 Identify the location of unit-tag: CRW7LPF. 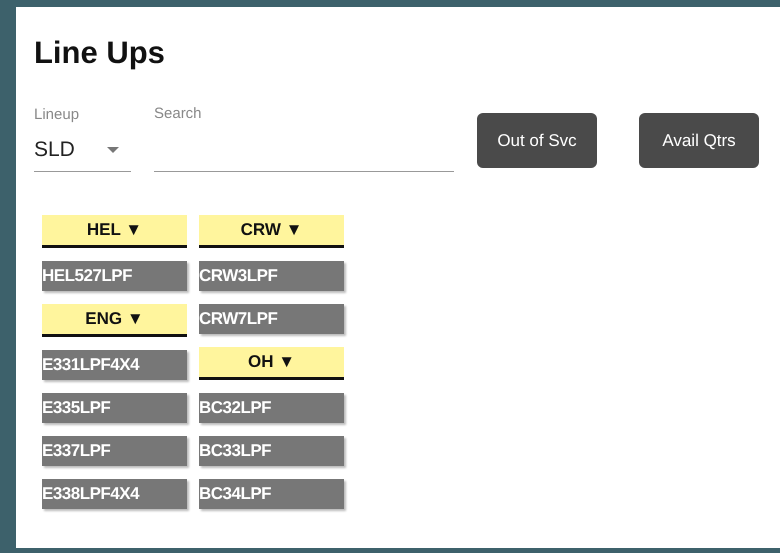
(271, 319).